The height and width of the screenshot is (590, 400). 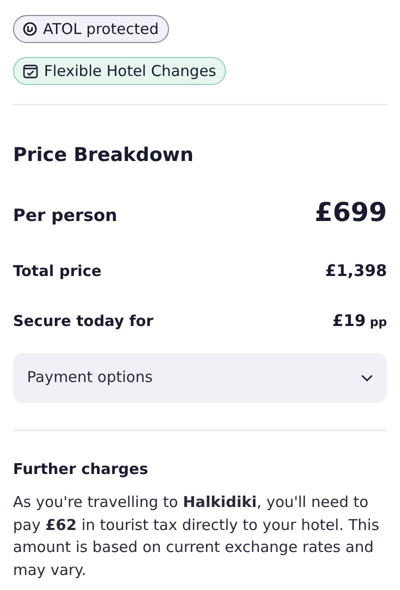 What do you see at coordinates (101, 29) in the screenshot?
I see `badge-label: ATOL protected` at bounding box center [101, 29].